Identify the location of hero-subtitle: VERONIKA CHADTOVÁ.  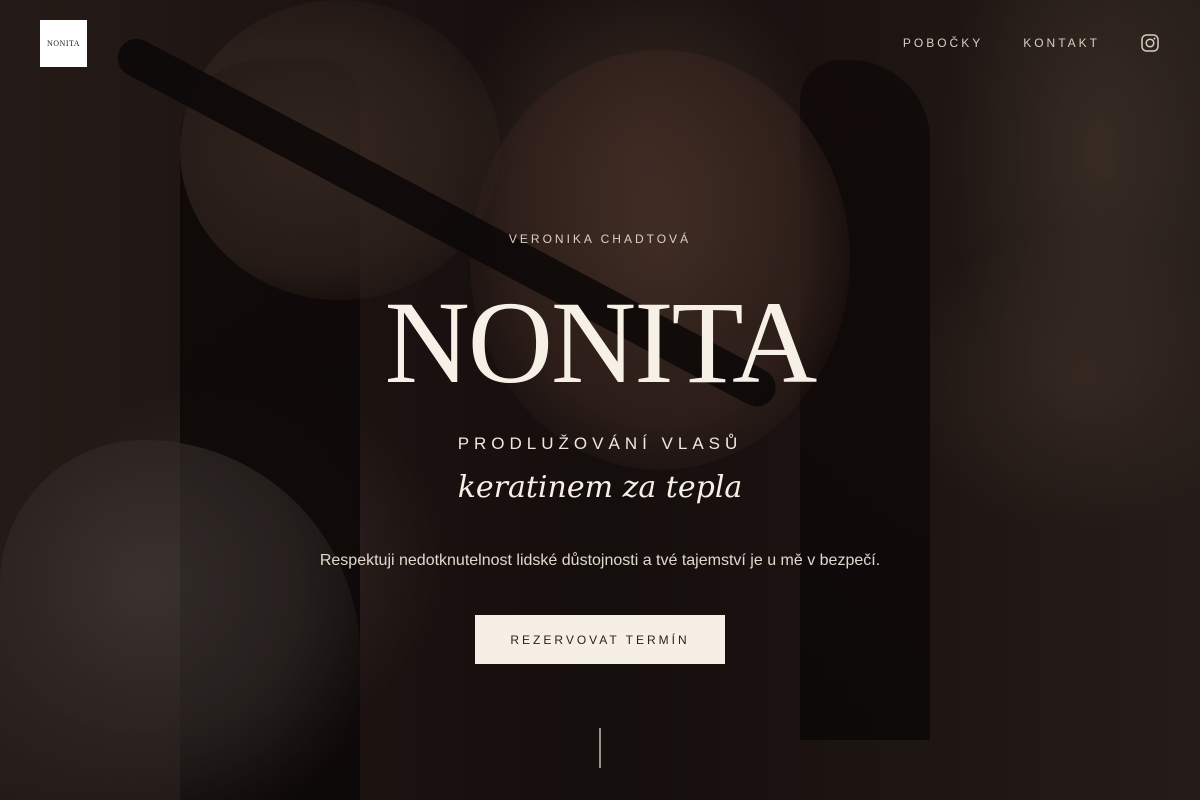
(600, 239).